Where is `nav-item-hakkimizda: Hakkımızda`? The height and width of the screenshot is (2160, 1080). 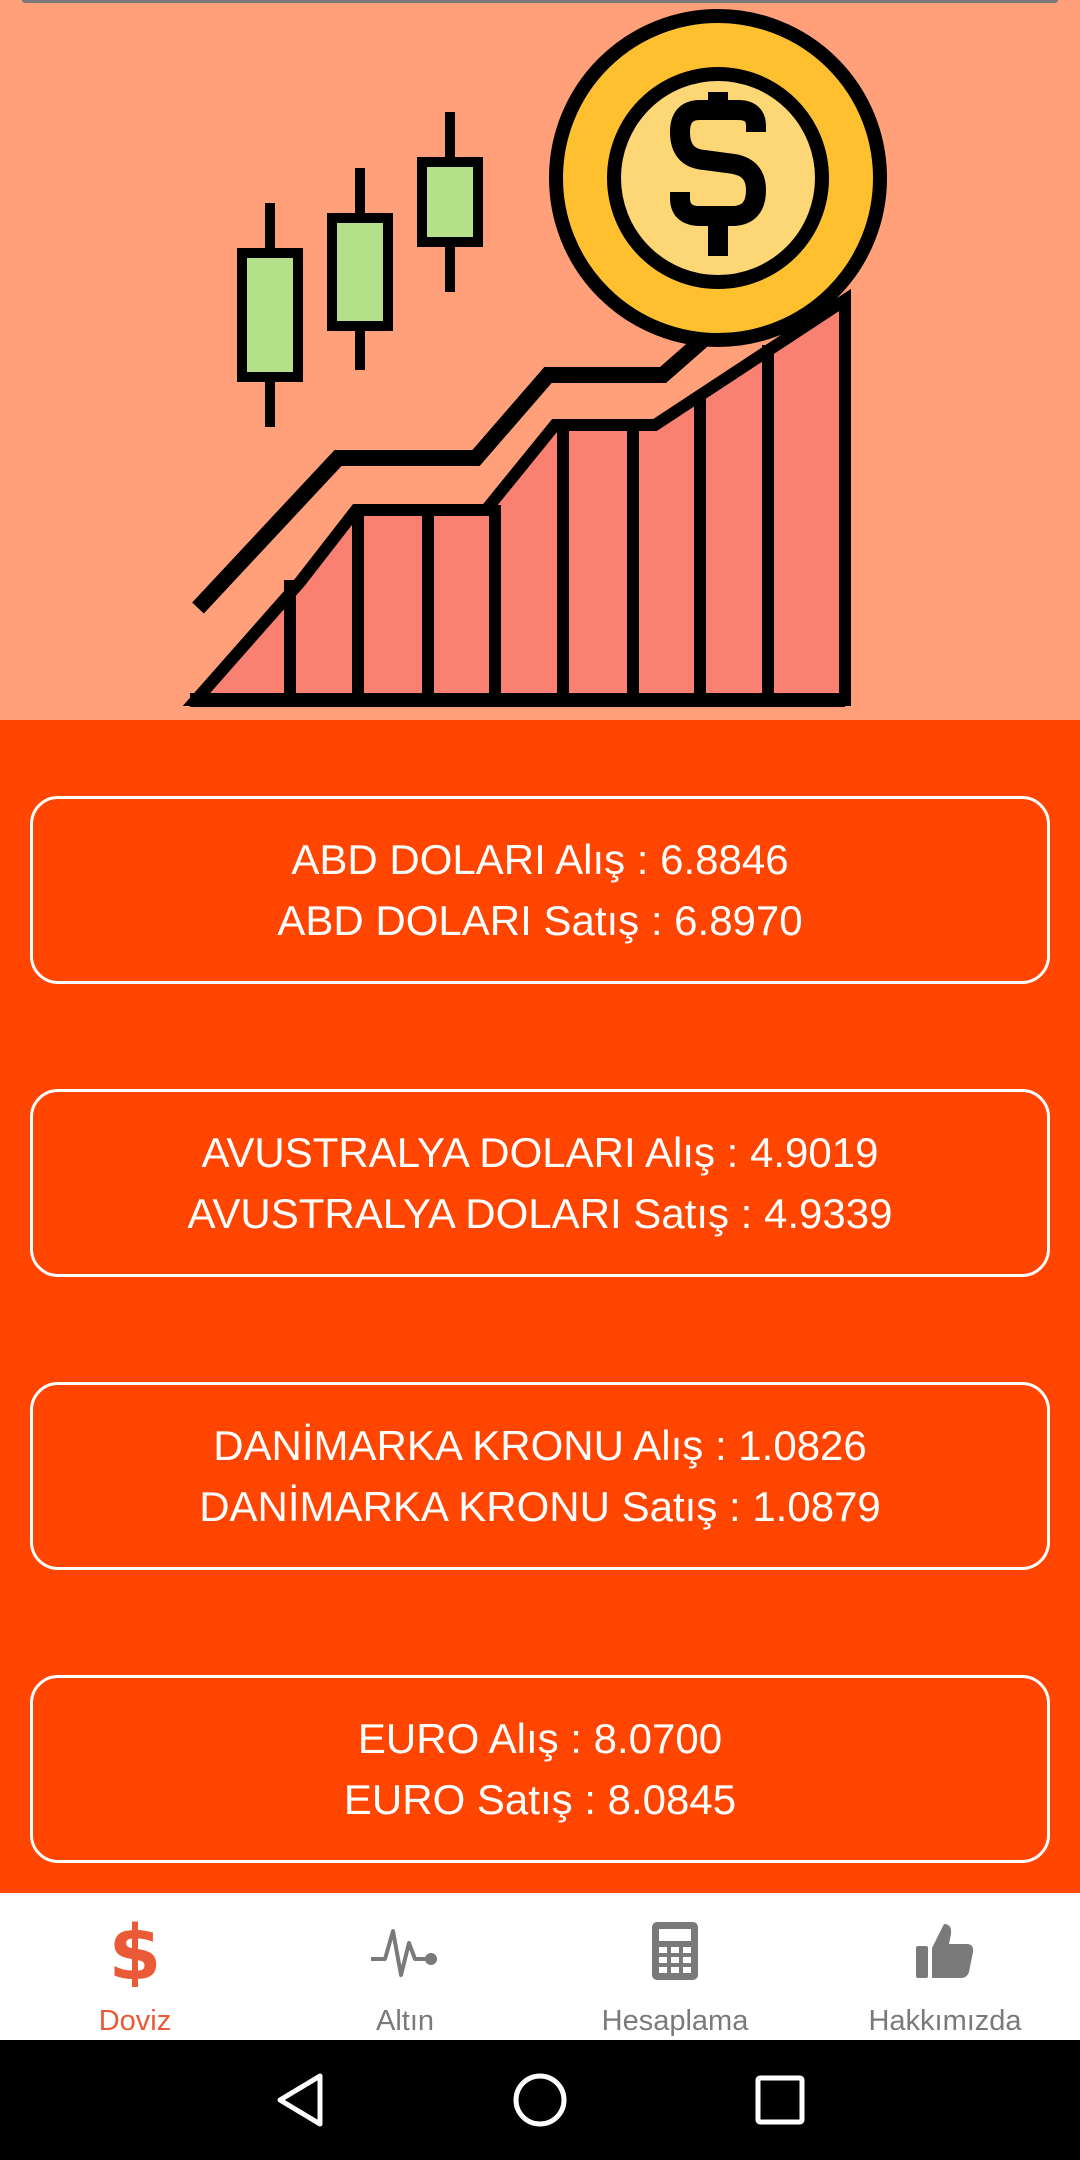 nav-item-hakkimizda: Hakkımızda is located at coordinates (945, 1966).